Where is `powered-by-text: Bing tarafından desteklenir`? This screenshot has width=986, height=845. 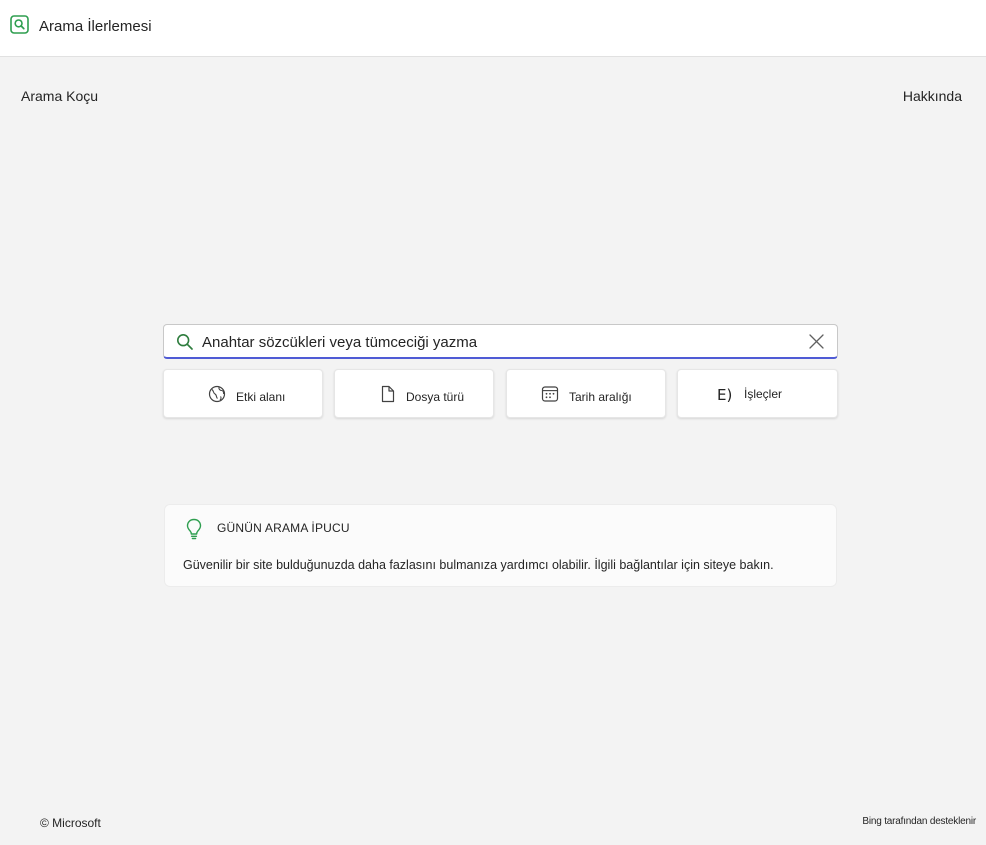
powered-by-text: Bing tarafından desteklenir is located at coordinates (919, 821).